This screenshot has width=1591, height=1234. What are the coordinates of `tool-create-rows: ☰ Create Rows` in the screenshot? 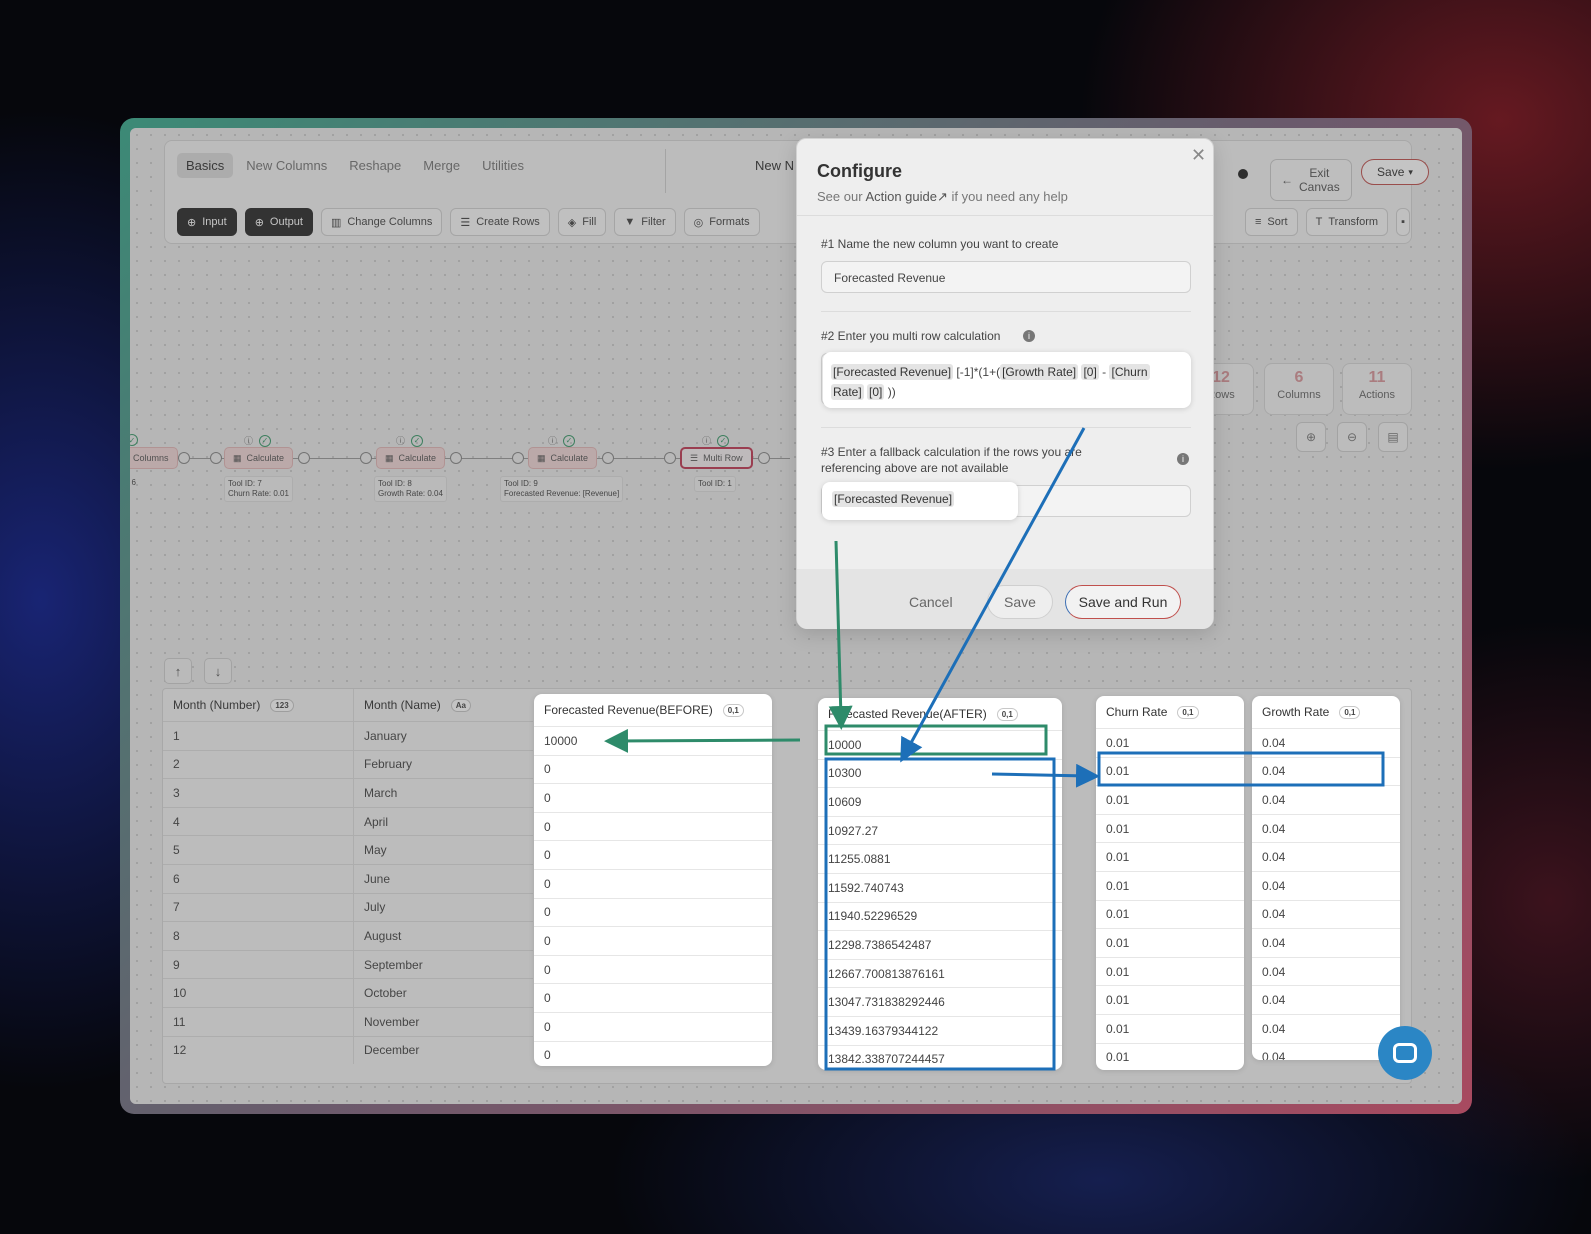 It's located at (500, 222).